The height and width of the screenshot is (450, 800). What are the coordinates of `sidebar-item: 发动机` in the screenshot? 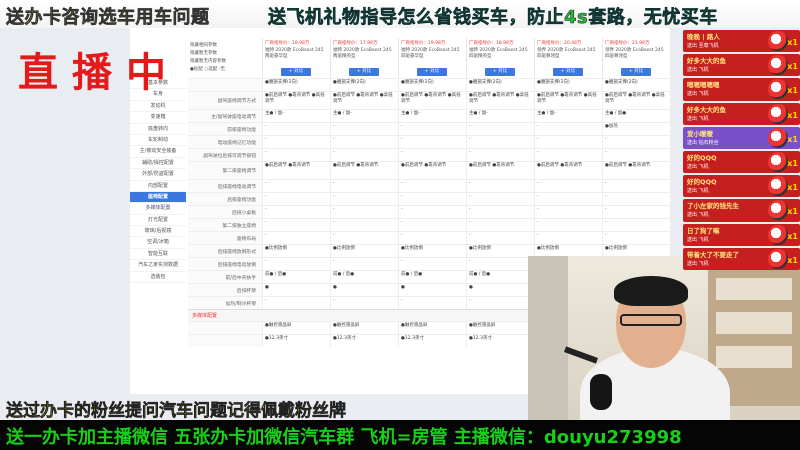 It's located at (158, 107).